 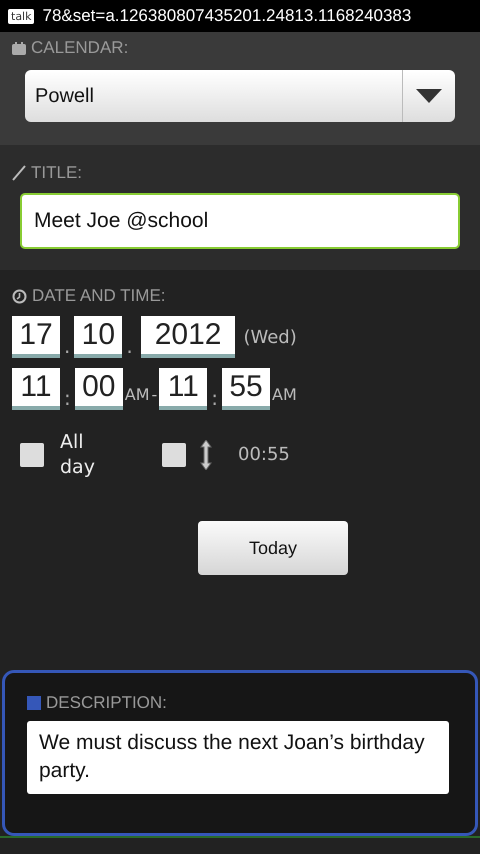 I want to click on title-label: TITLE:, so click(x=56, y=173).